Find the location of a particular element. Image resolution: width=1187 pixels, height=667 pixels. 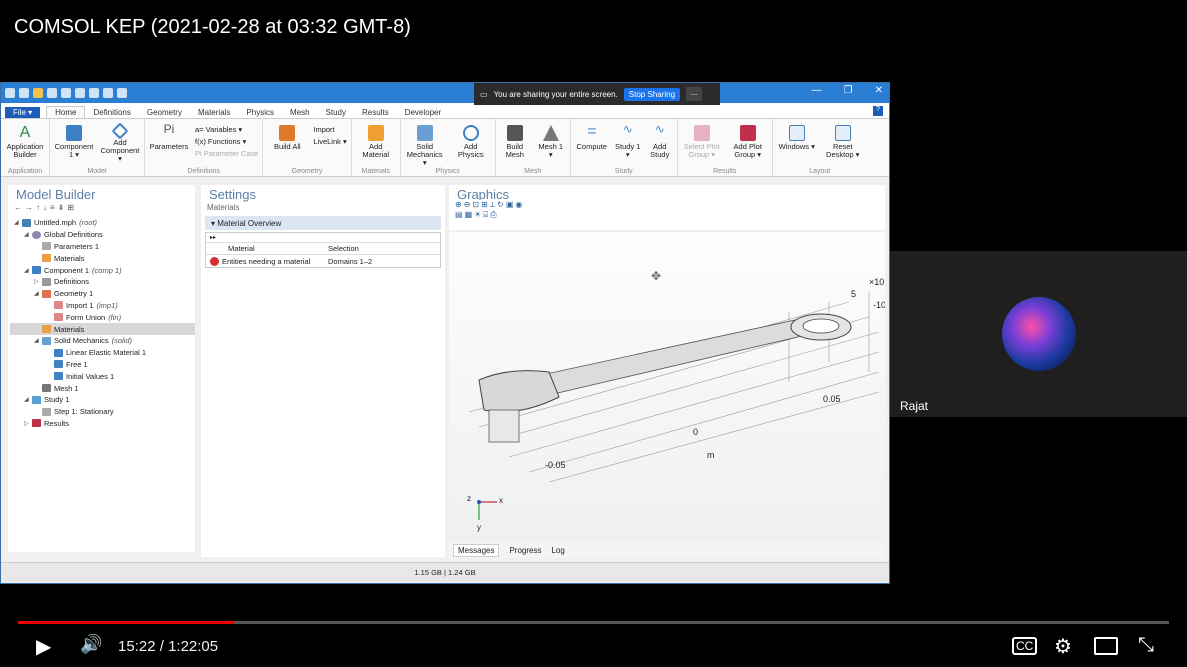

back-icon: ← is located at coordinates (19, 207).